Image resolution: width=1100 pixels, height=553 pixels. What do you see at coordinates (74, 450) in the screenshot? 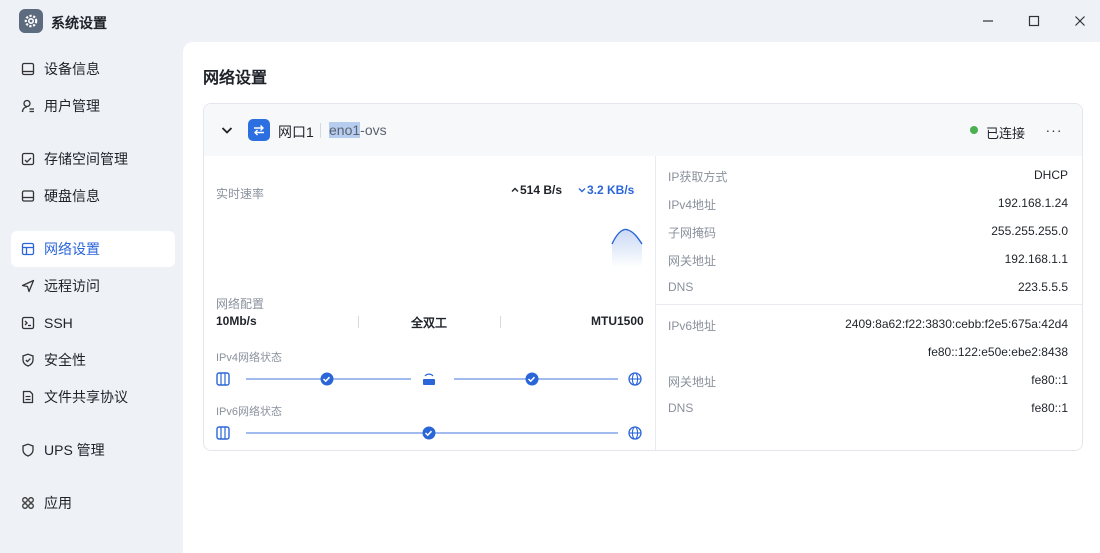
I see `sidebar-item-label: UPS 管理` at bounding box center [74, 450].